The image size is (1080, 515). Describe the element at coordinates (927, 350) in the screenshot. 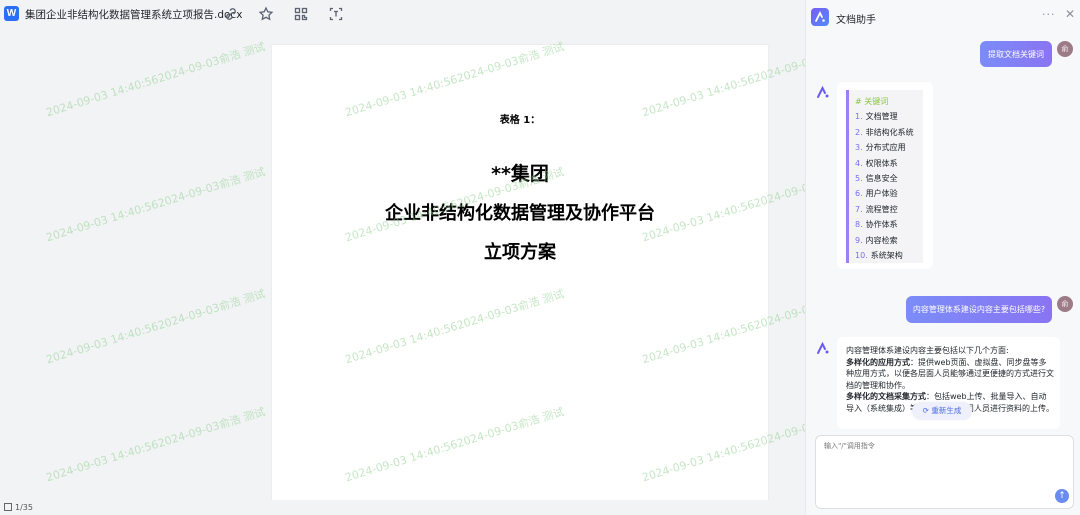

I see `answer-intro: 内容管理体系建设内容主要包括以下几个方面:` at that location.